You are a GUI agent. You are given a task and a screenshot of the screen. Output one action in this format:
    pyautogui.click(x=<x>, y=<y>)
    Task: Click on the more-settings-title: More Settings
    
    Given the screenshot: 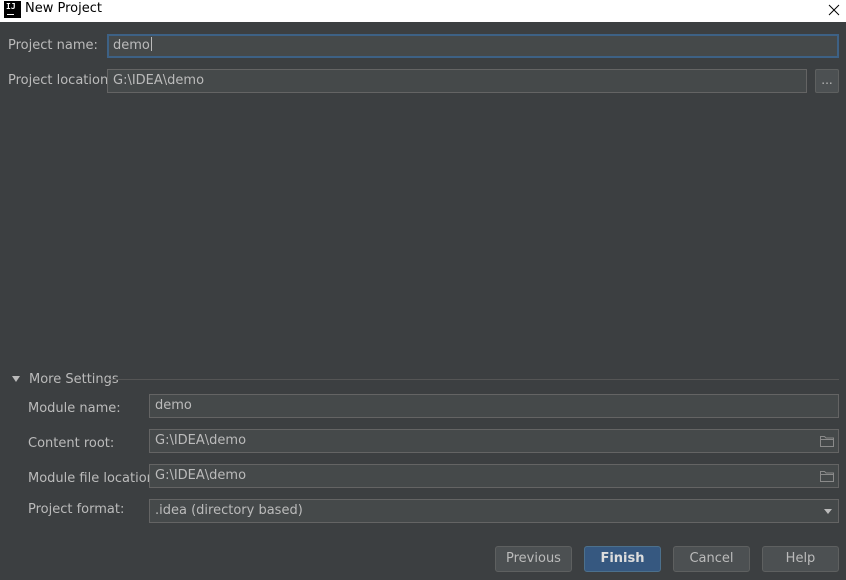 What is the action you would take?
    pyautogui.click(x=74, y=380)
    